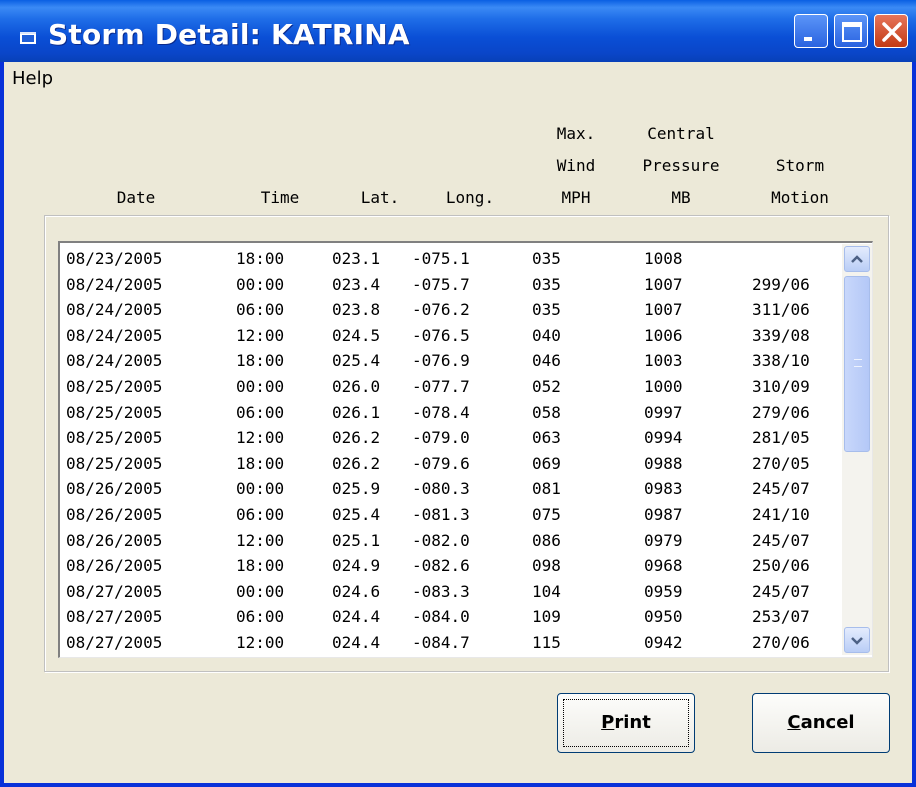  Describe the element at coordinates (470, 197) in the screenshot. I see `header-long: Long.` at that location.